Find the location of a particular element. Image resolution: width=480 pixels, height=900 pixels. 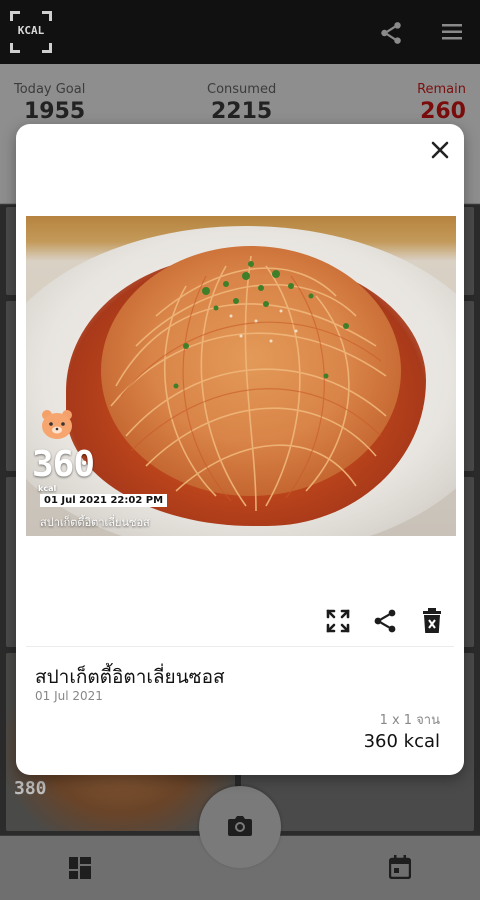

dashboard-icon is located at coordinates (80, 868).